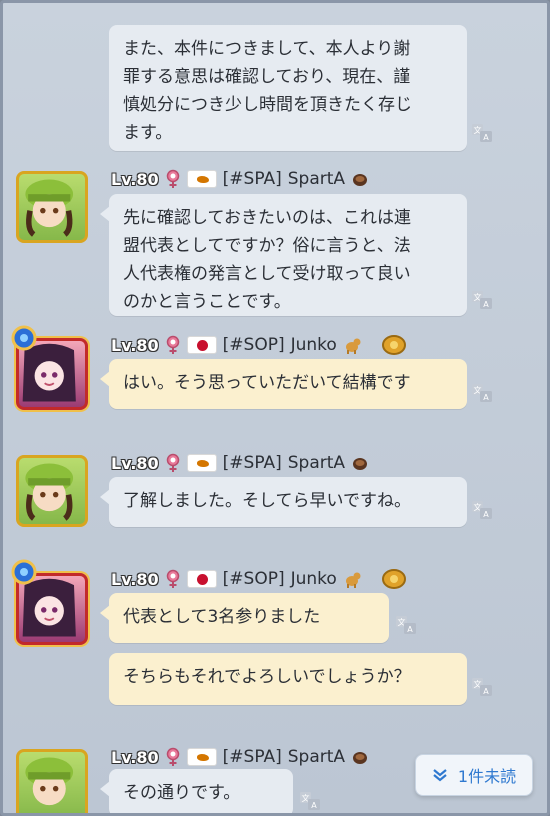  I want to click on message-bubble: そちらもそれでよろしいでしょうか？, so click(288, 679).